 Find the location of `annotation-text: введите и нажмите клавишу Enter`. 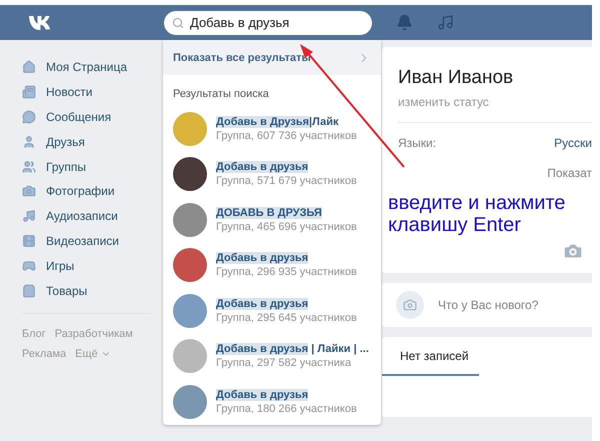

annotation-text: введите и нажмите клавишу Enter is located at coordinates (477, 214).